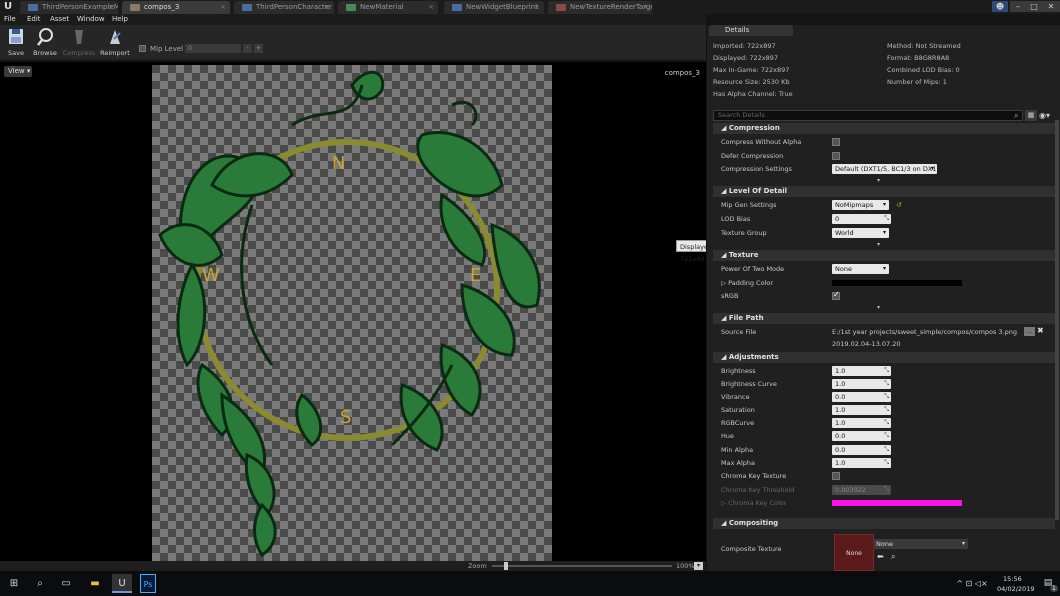  What do you see at coordinates (836, 476) in the screenshot?
I see `chroma-key-texture-checkbox` at bounding box center [836, 476].